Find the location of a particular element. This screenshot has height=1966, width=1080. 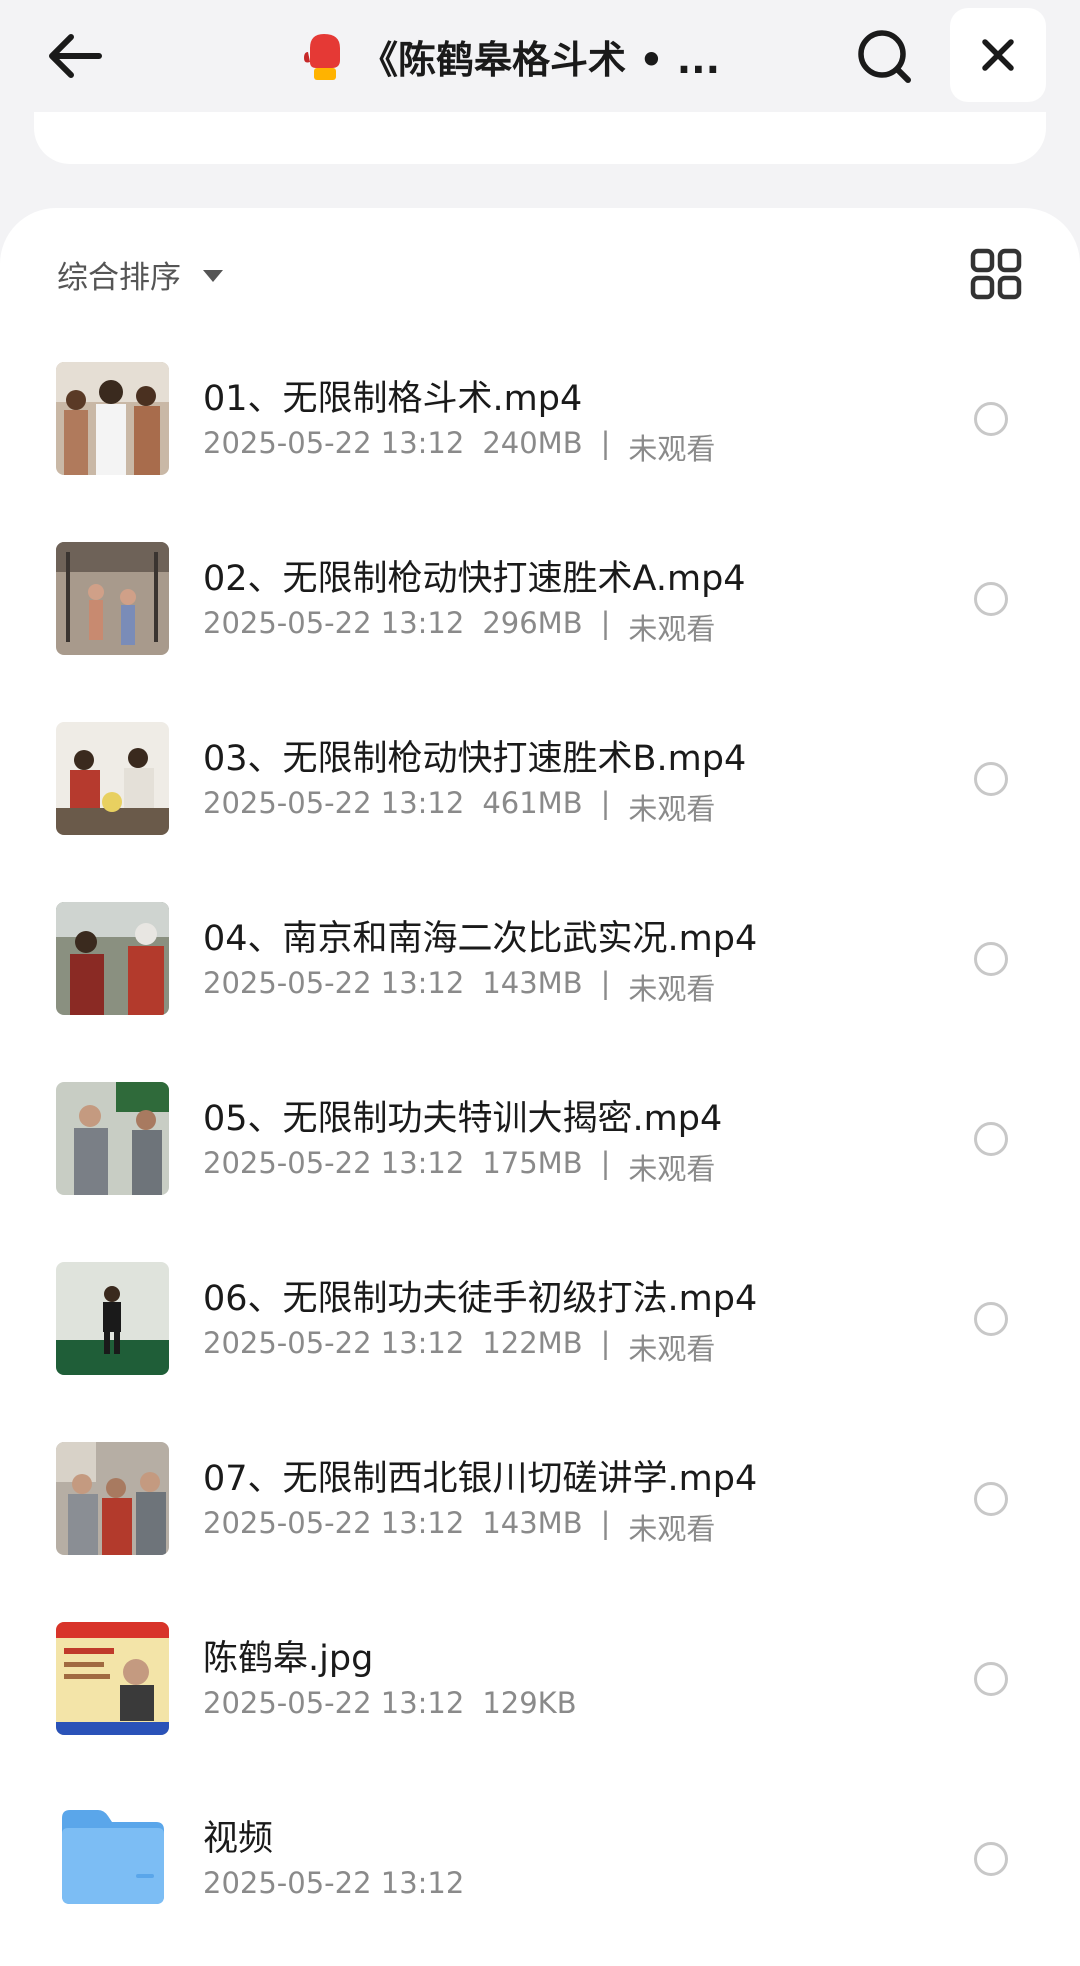

file-meta: 2025-05-22 13:12 122MB | 未观看 is located at coordinates (459, 1347).